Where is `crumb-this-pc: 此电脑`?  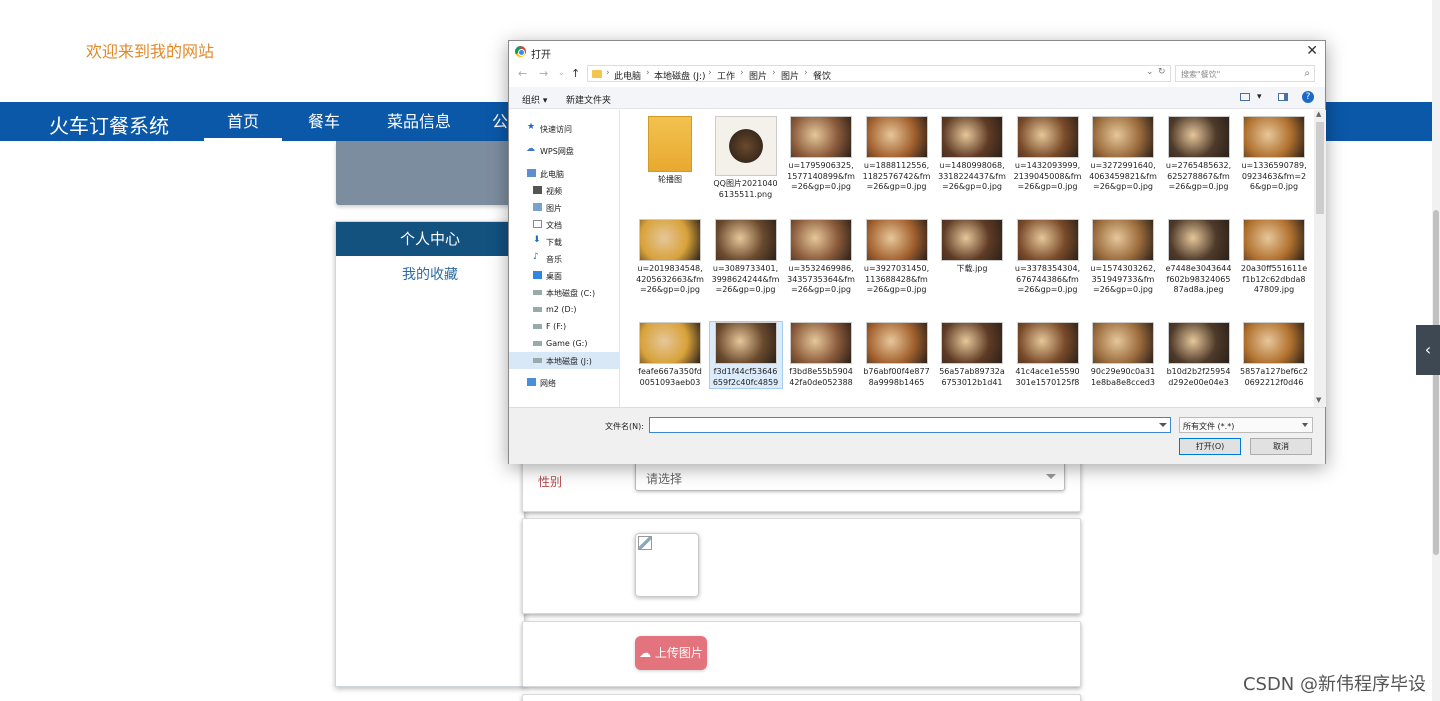
crumb-this-pc: 此电脑 is located at coordinates (627, 75).